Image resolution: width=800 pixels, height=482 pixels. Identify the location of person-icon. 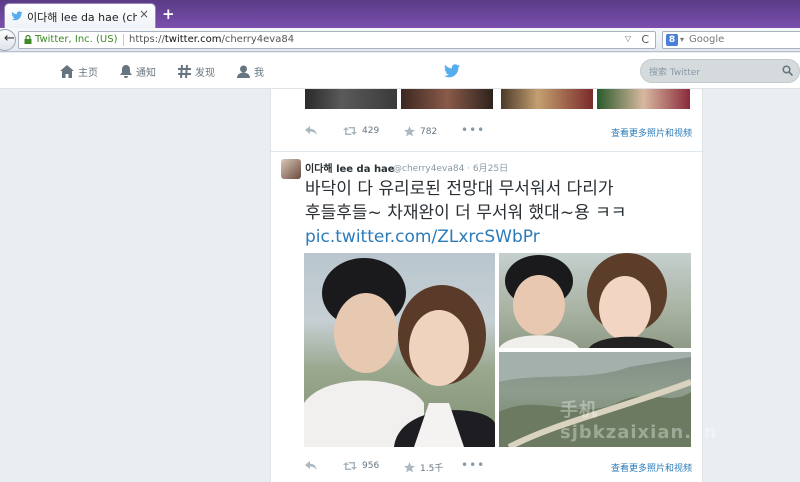
(243, 71).